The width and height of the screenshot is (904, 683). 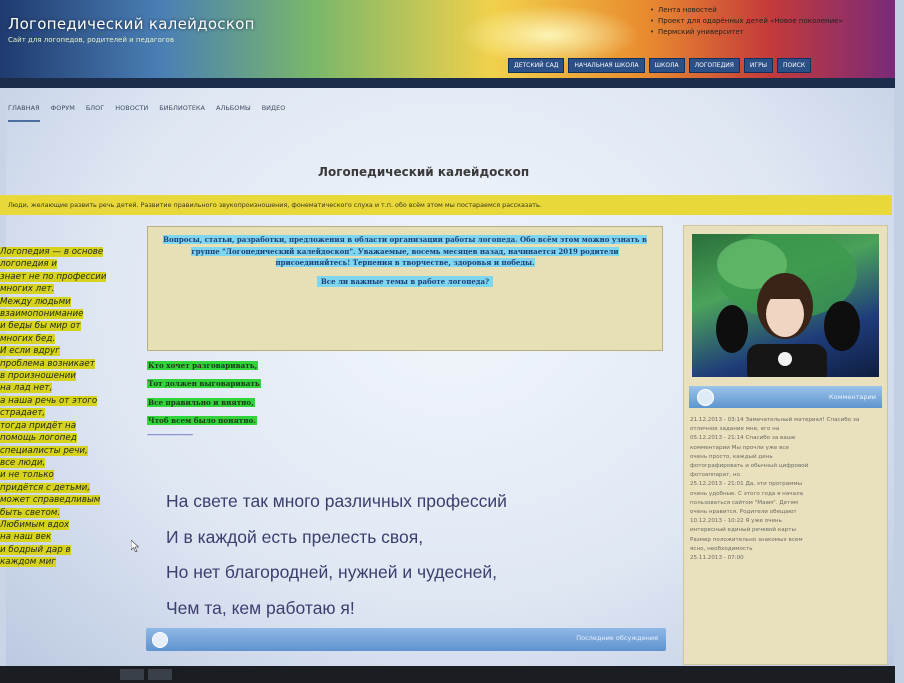 I want to click on comment-line: 25.11.2013 - 07:00, so click(x=786, y=558).